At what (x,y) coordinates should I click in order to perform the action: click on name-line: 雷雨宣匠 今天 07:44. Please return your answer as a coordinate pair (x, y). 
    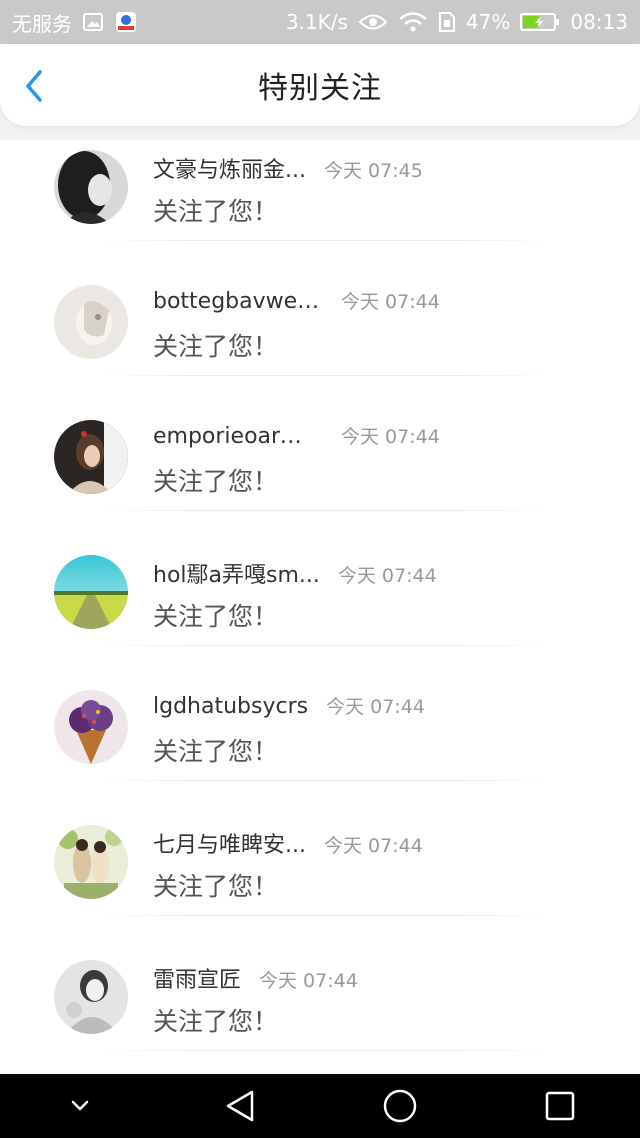
    Looking at the image, I should click on (255, 978).